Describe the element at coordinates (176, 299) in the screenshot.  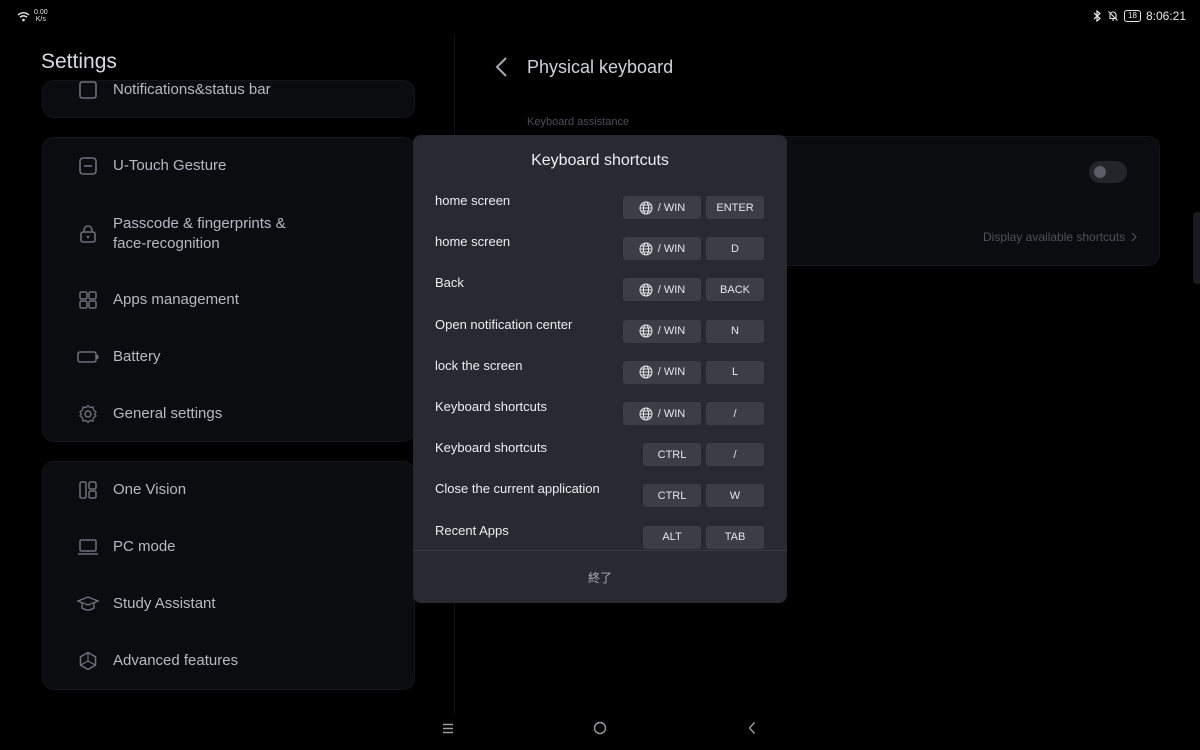
I see `sidebar-item-label: Apps management` at that location.